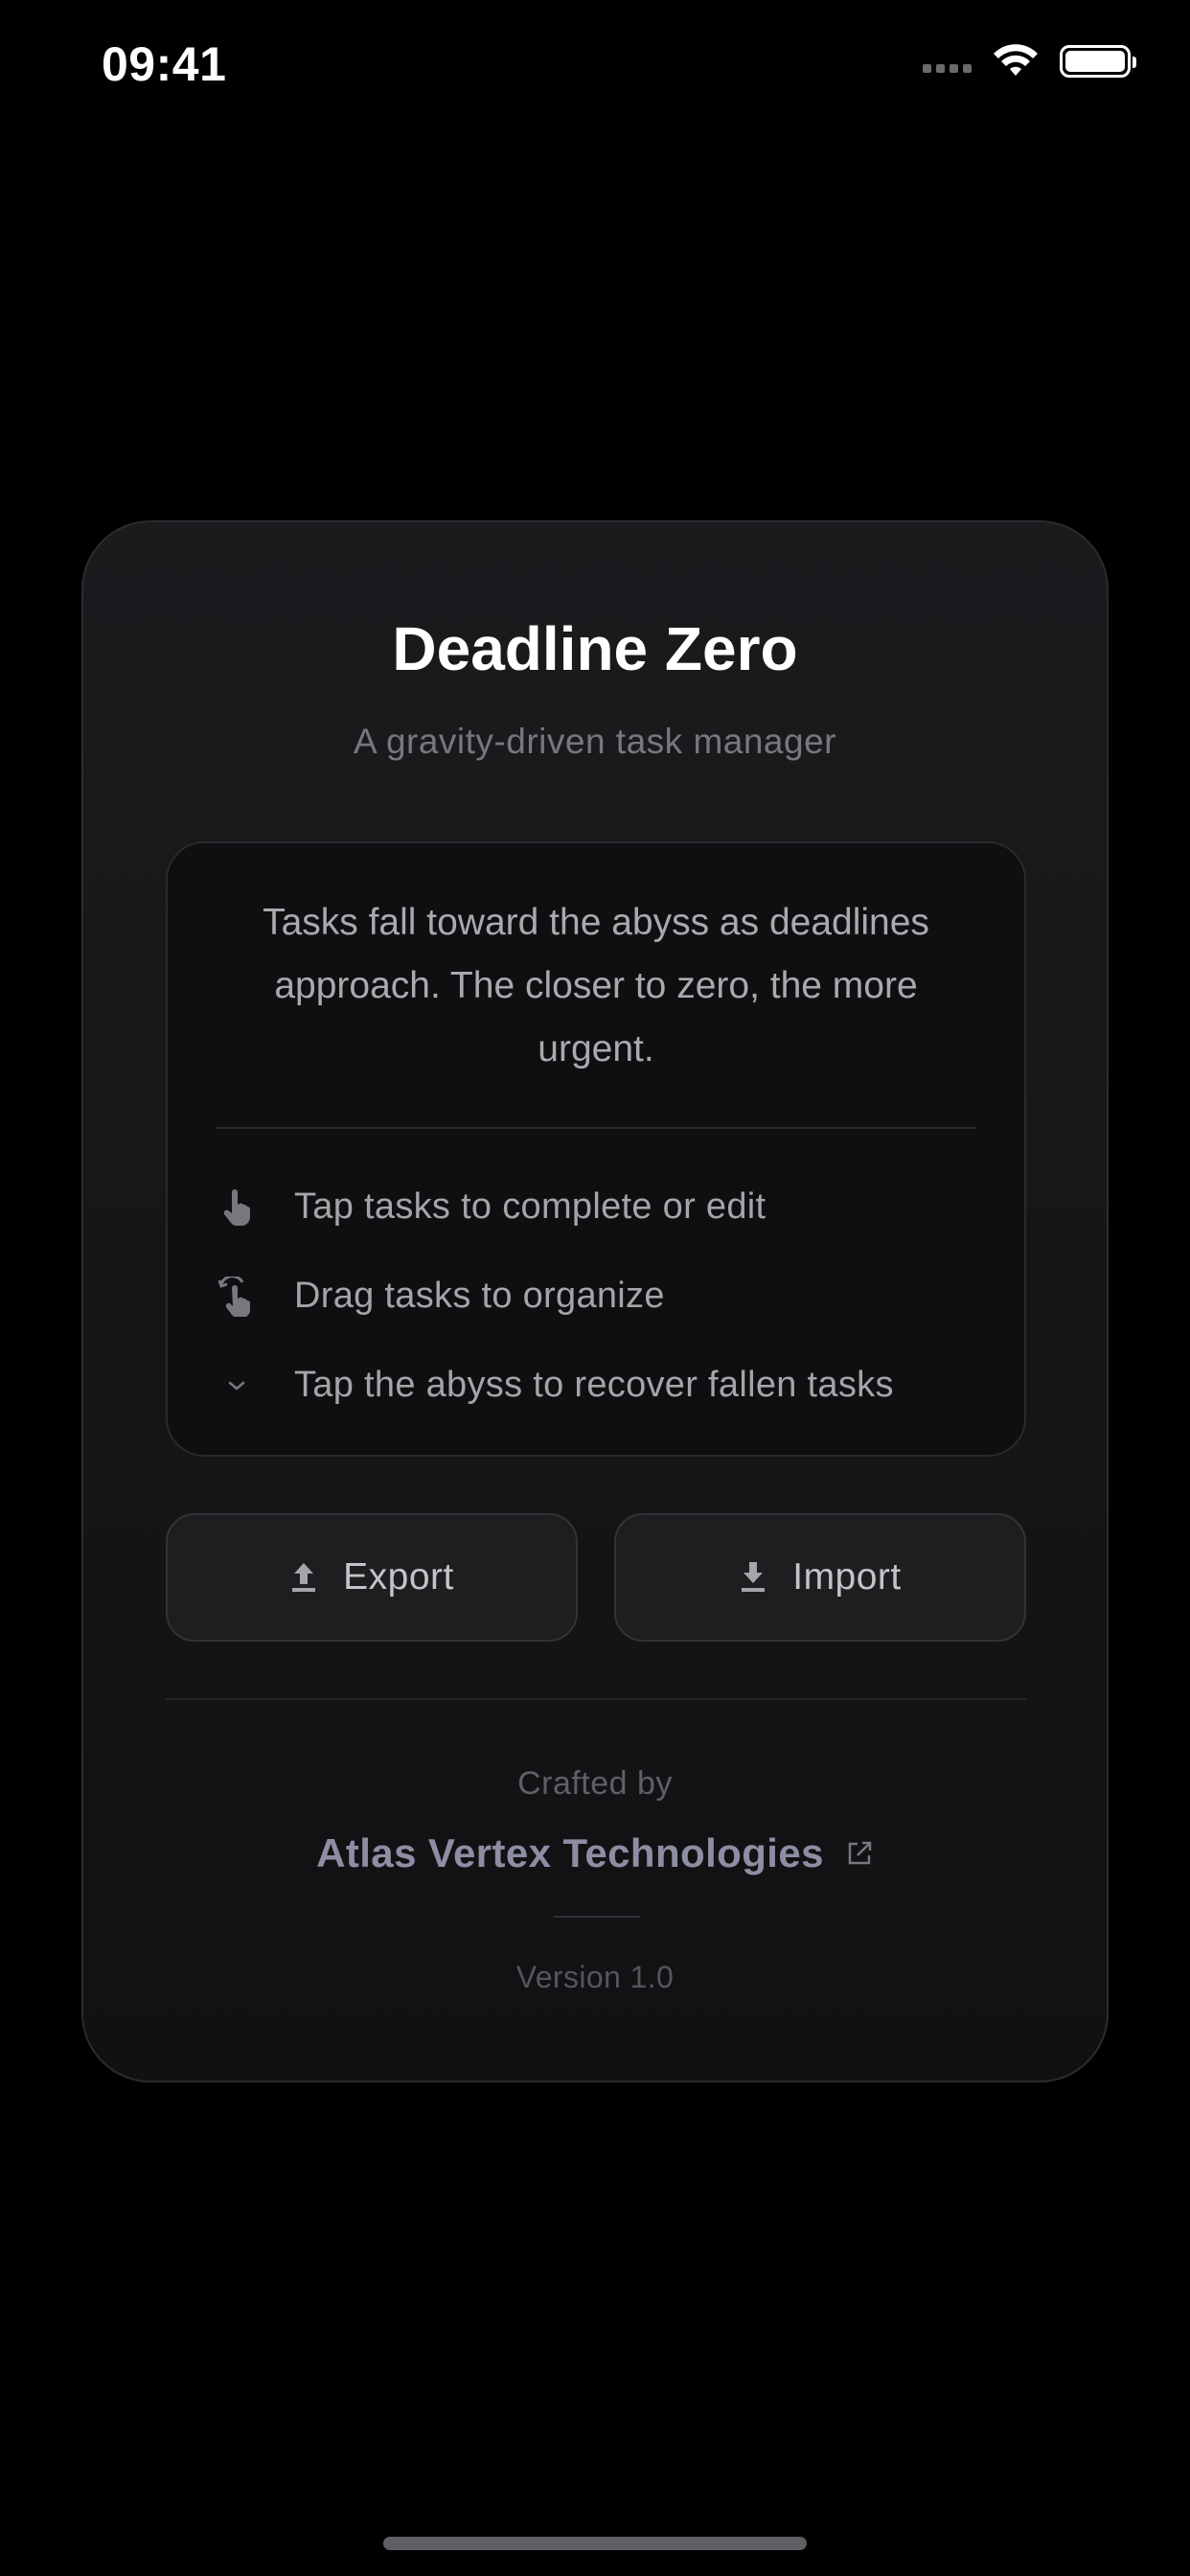 This screenshot has height=2576, width=1190. What do you see at coordinates (595, 1977) in the screenshot?
I see `version-label: Version 1.0` at bounding box center [595, 1977].